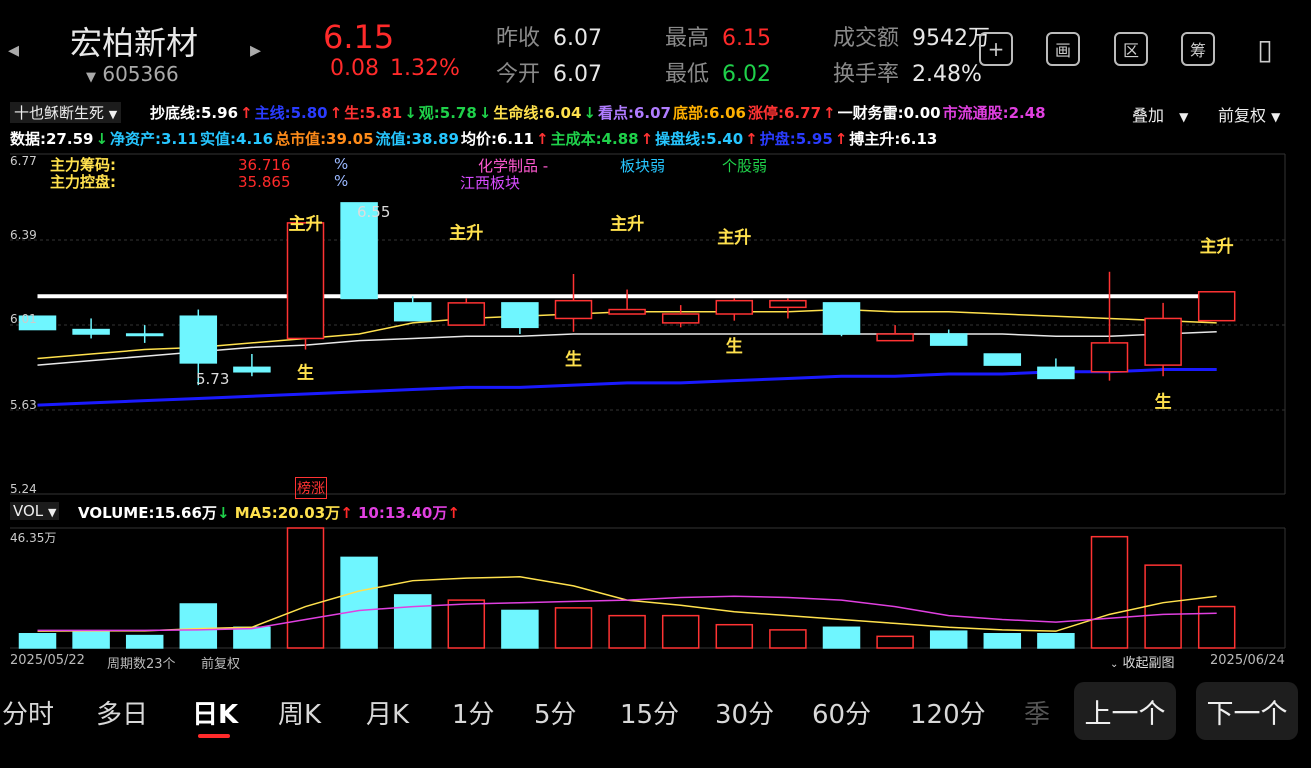 The width and height of the screenshot is (1311, 768). Describe the element at coordinates (52, 512) in the screenshot. I see `chevron-down-icon: ▼` at that location.